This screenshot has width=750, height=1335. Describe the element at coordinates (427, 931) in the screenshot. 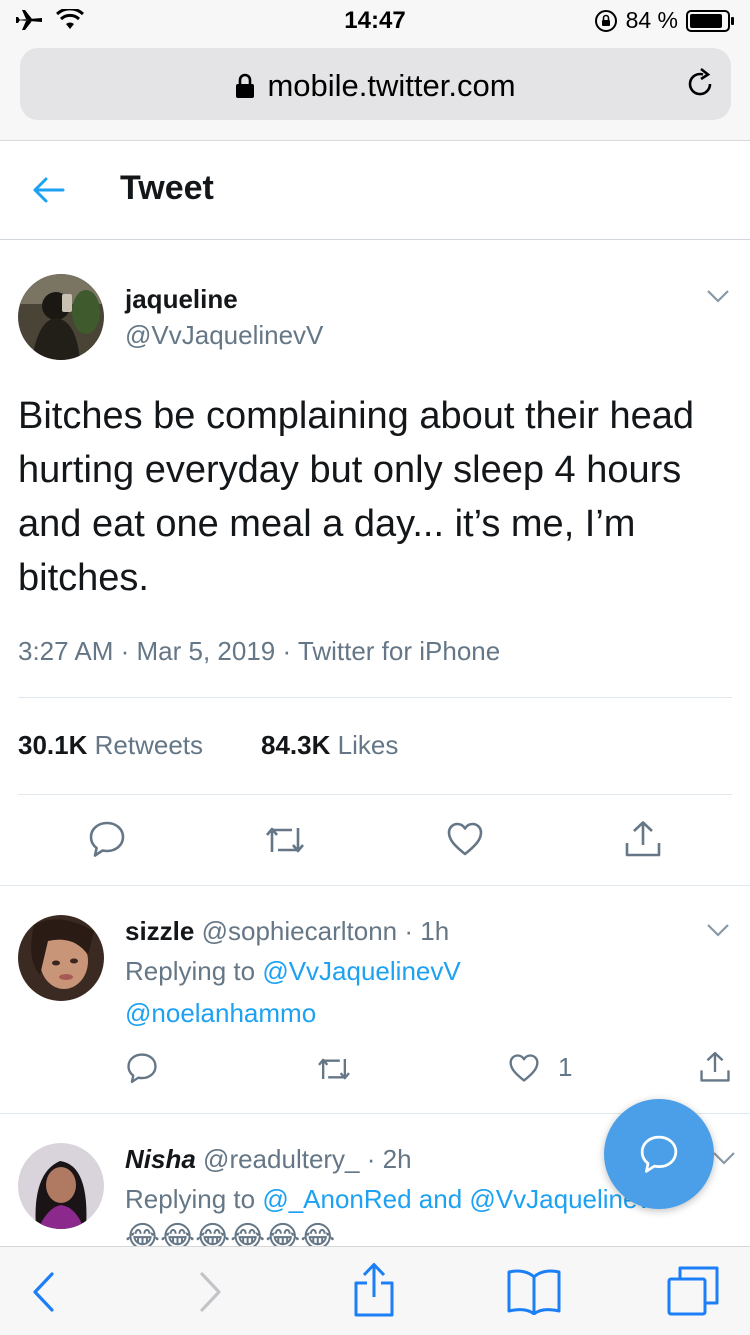

I see `reply-time: · 1h` at that location.